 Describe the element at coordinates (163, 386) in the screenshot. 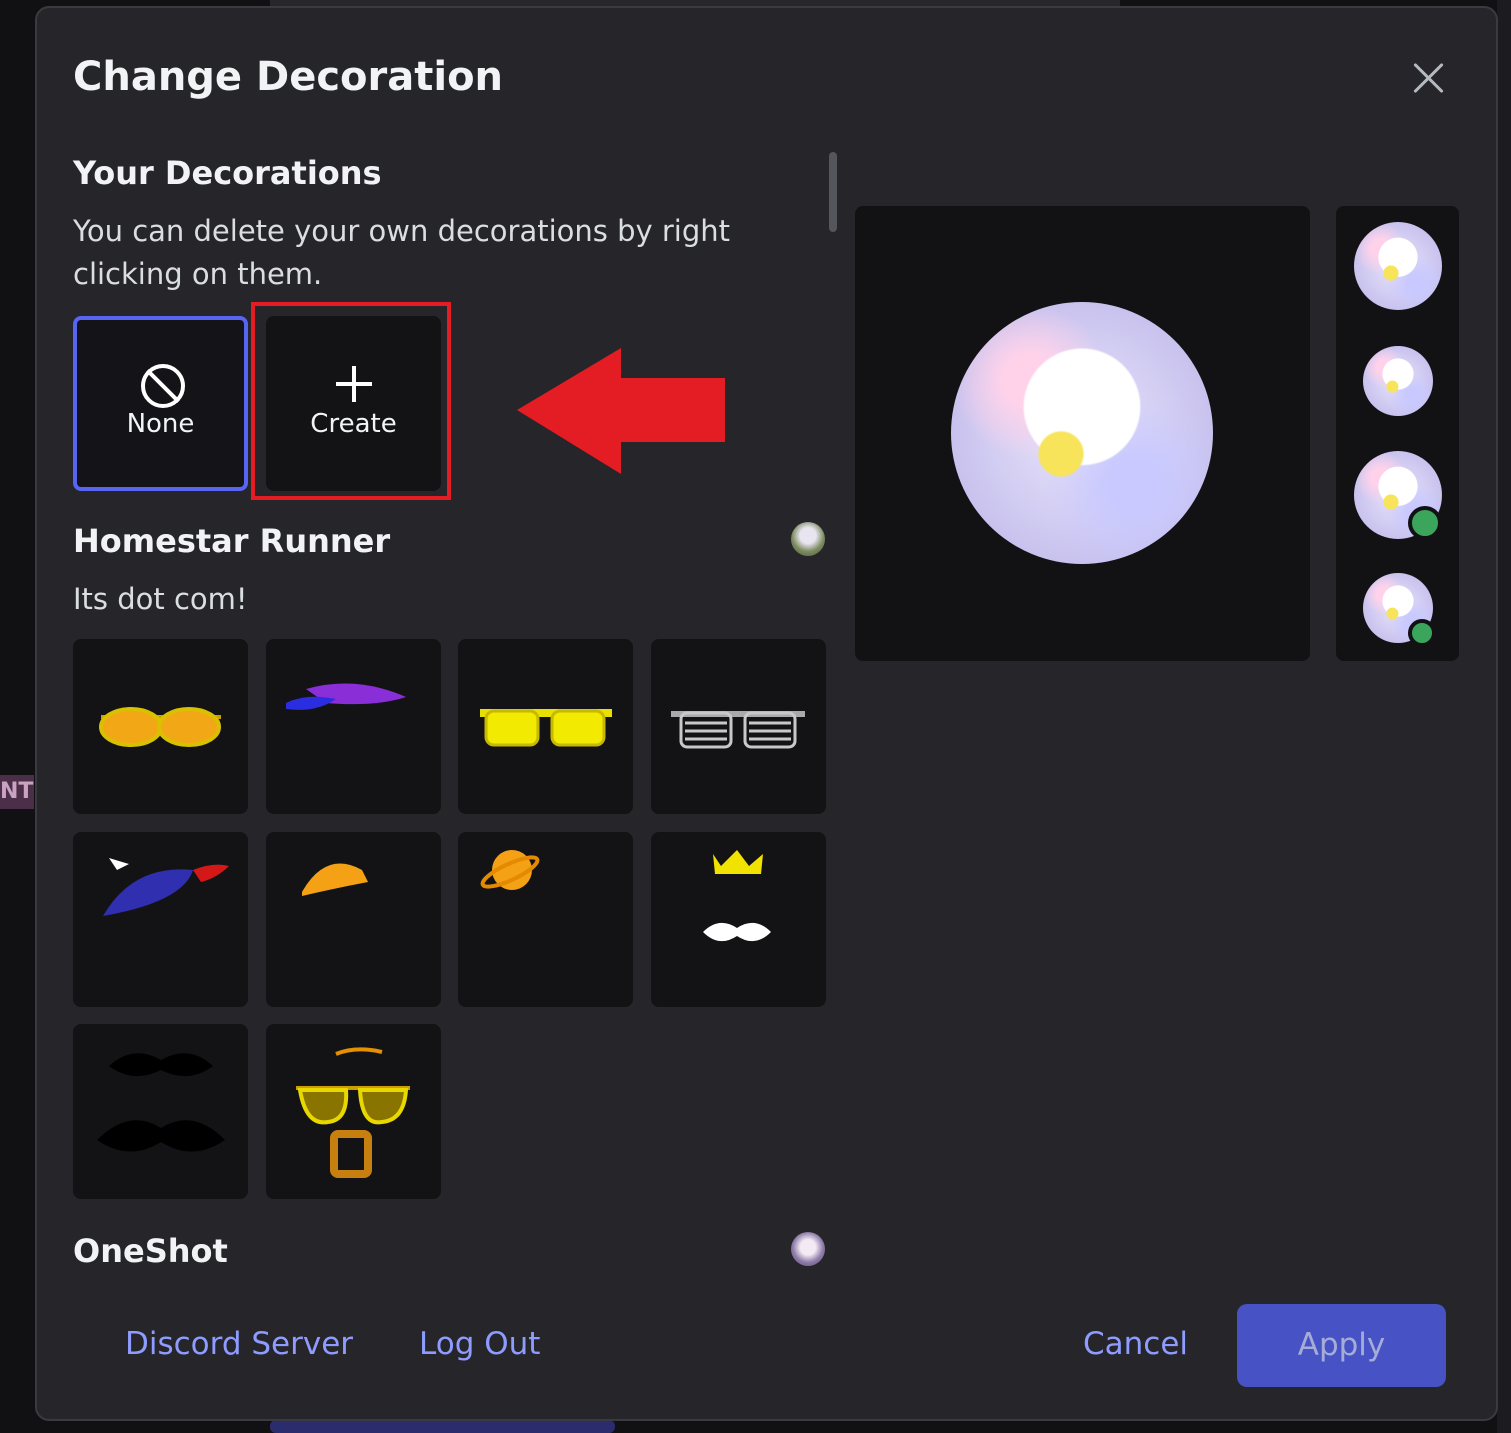

I see `no-symbol-icon` at that location.